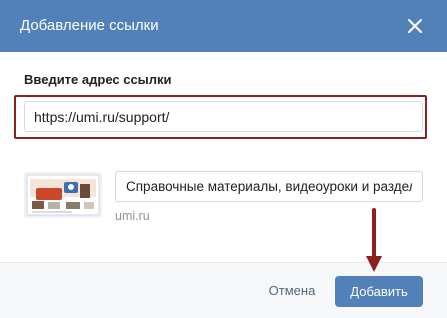 This screenshot has height=318, width=447. I want to click on link-domain: umi.ru, so click(132, 216).